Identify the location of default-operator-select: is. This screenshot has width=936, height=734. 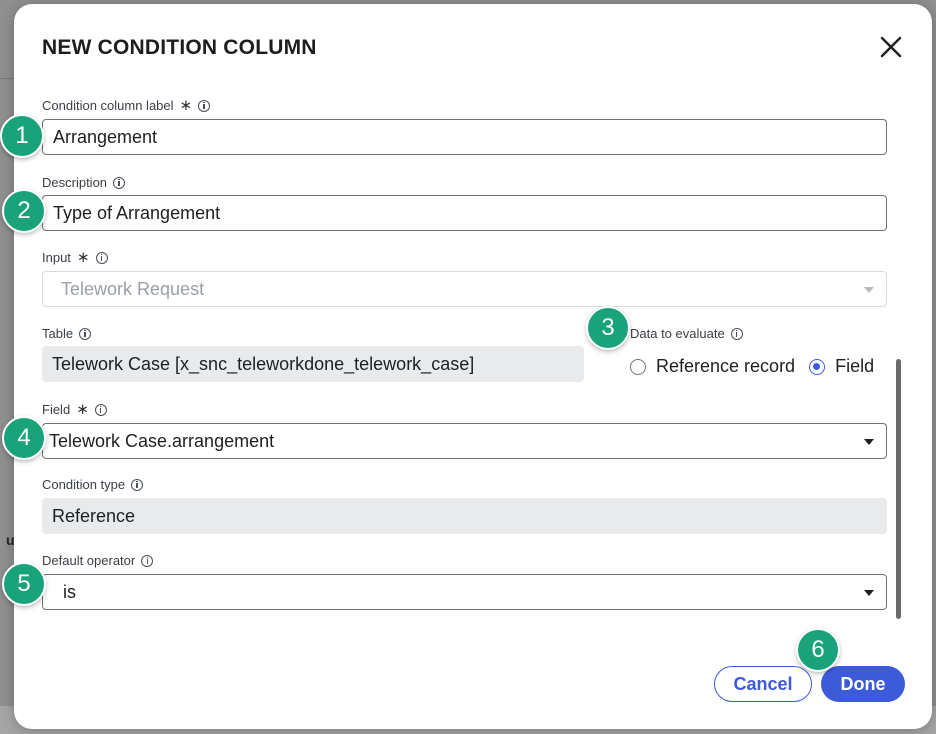
(464, 592).